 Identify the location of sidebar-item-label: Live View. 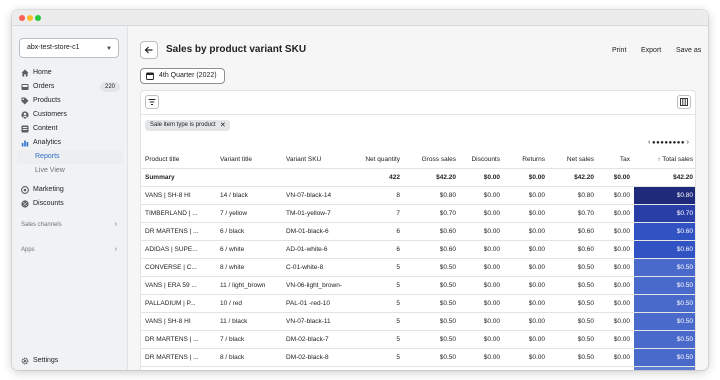
(50, 170).